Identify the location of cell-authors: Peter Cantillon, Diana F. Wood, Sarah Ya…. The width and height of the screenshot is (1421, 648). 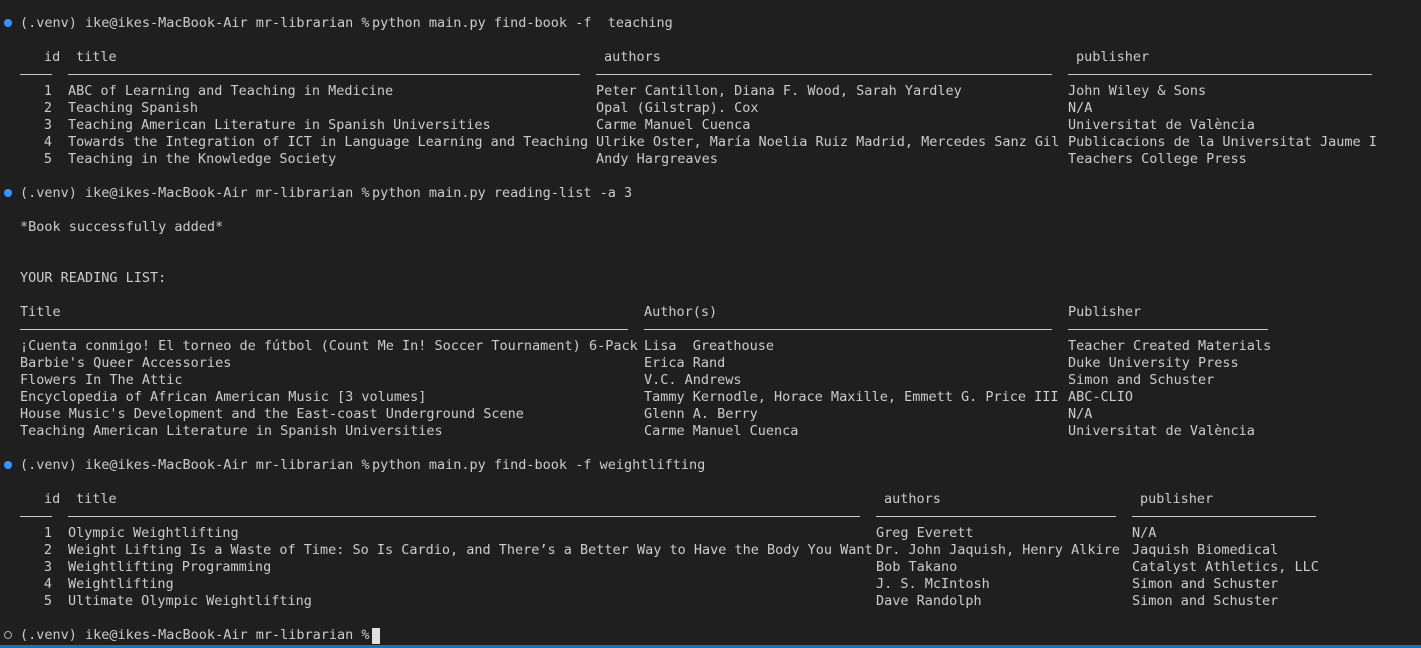
(779, 91).